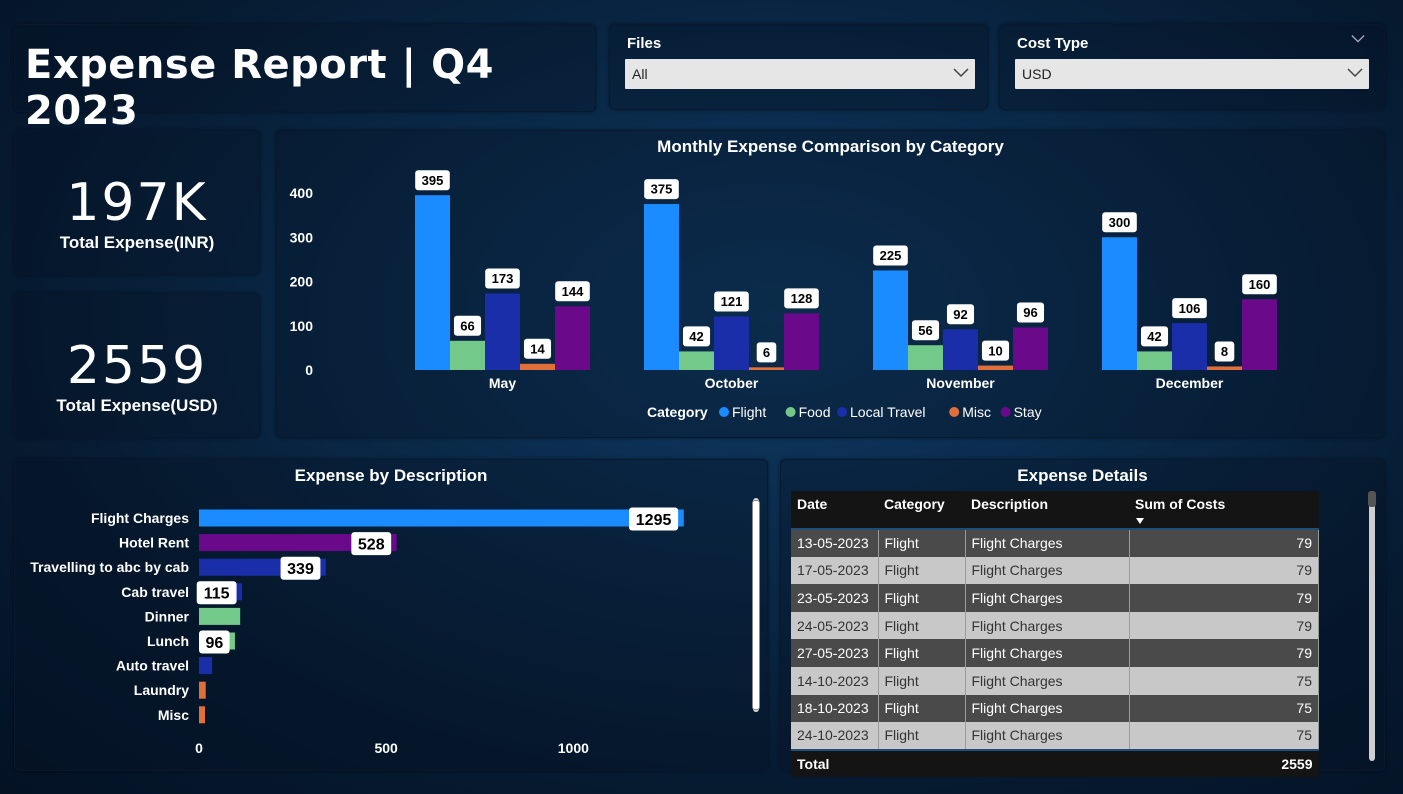  Describe the element at coordinates (214, 643) in the screenshot. I see `data-label: 96` at that location.